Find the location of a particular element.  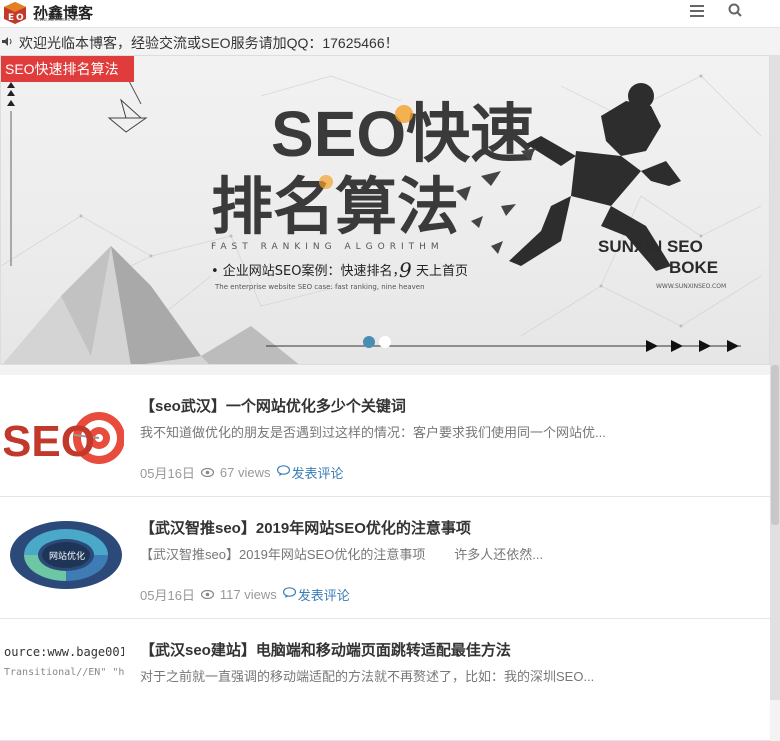

article-thumbnail: SEO is located at coordinates (64, 433).